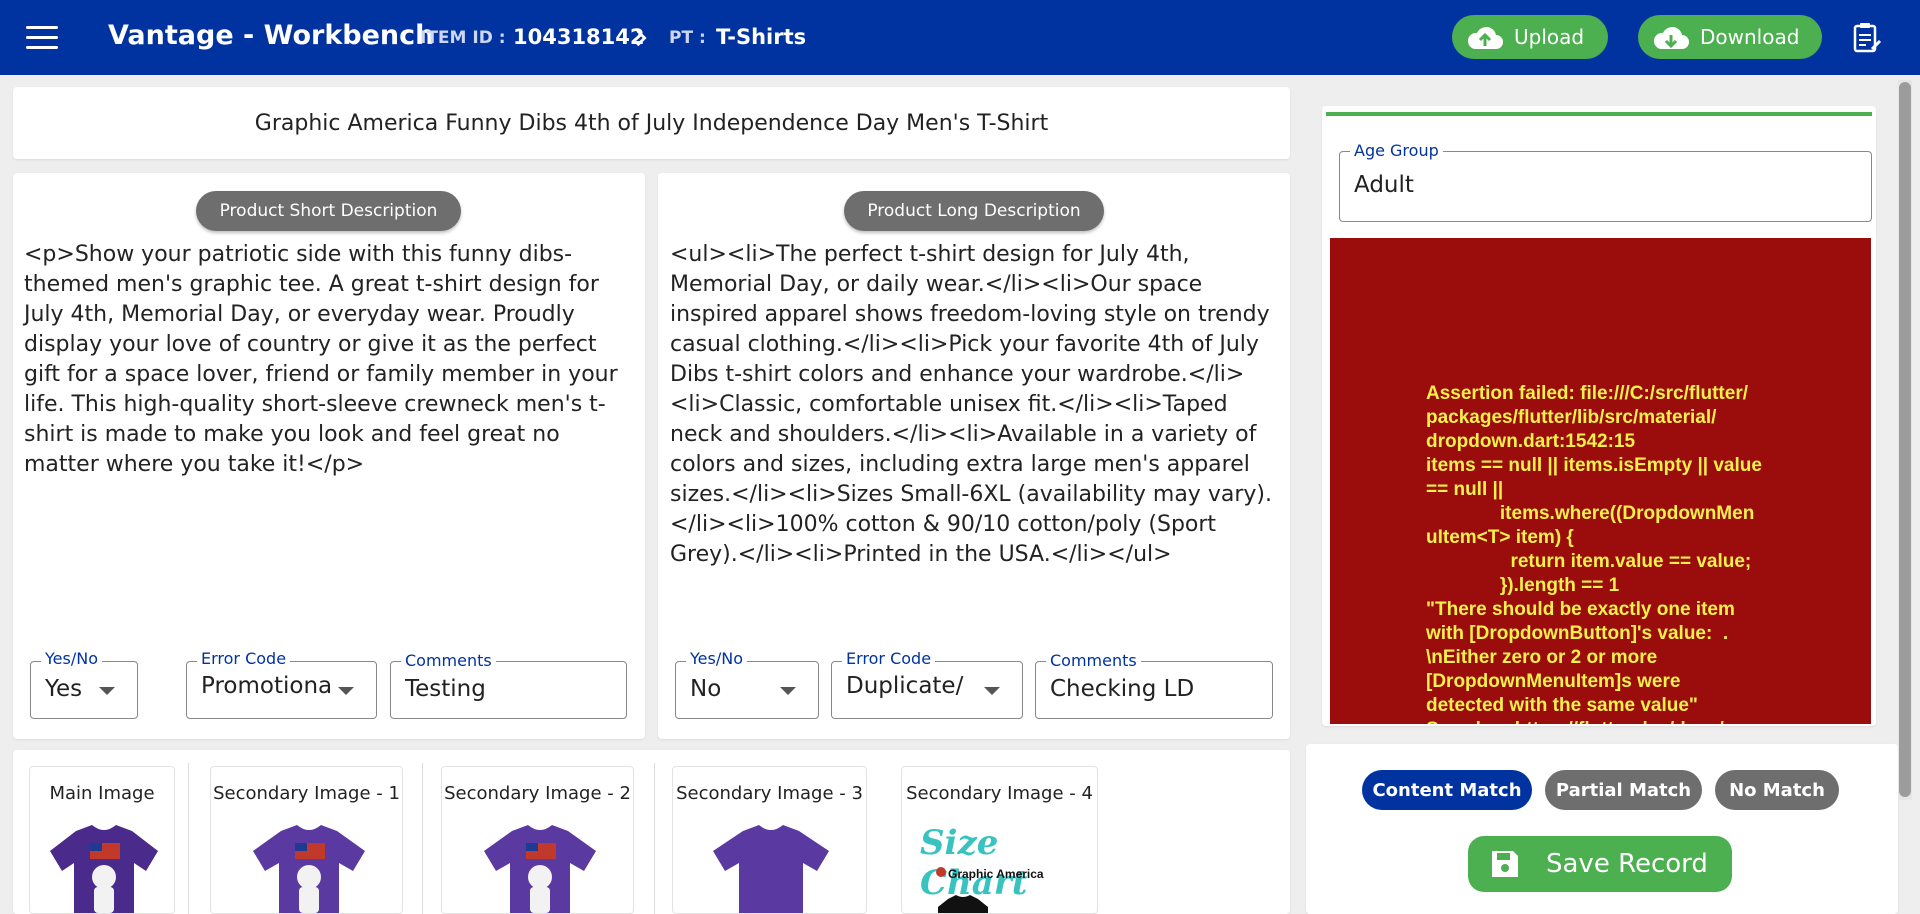 The width and height of the screenshot is (1920, 914). I want to click on main-image-card: Main Image, so click(102, 840).